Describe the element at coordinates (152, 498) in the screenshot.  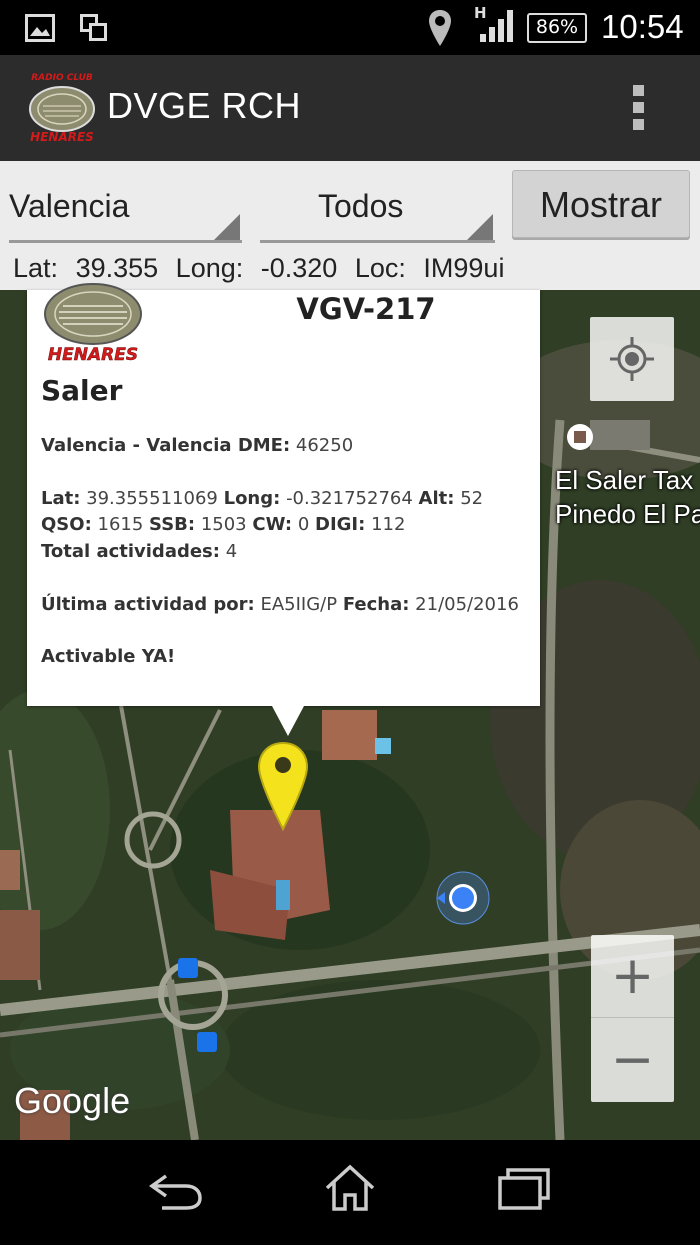
I see `lat-value: 39.355511069` at that location.